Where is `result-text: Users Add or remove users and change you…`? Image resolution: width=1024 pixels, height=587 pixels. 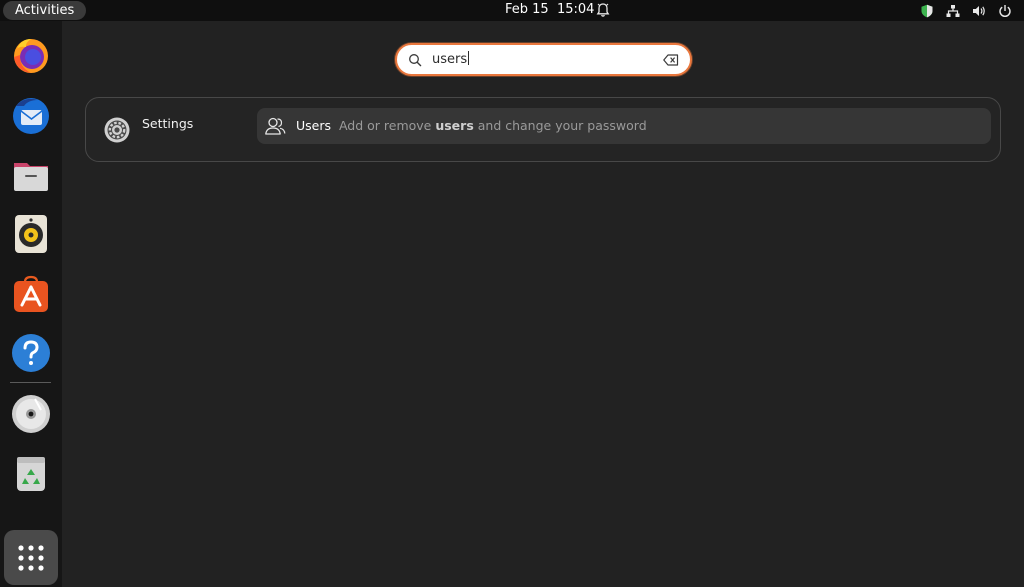
result-text: Users Add or remove users and change you… is located at coordinates (471, 125).